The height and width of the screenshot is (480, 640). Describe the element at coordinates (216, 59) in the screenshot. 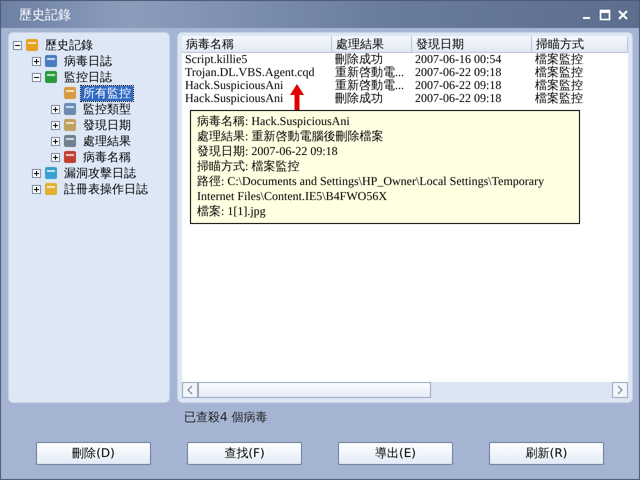

I see `table-cell-text: Script.killie5` at that location.